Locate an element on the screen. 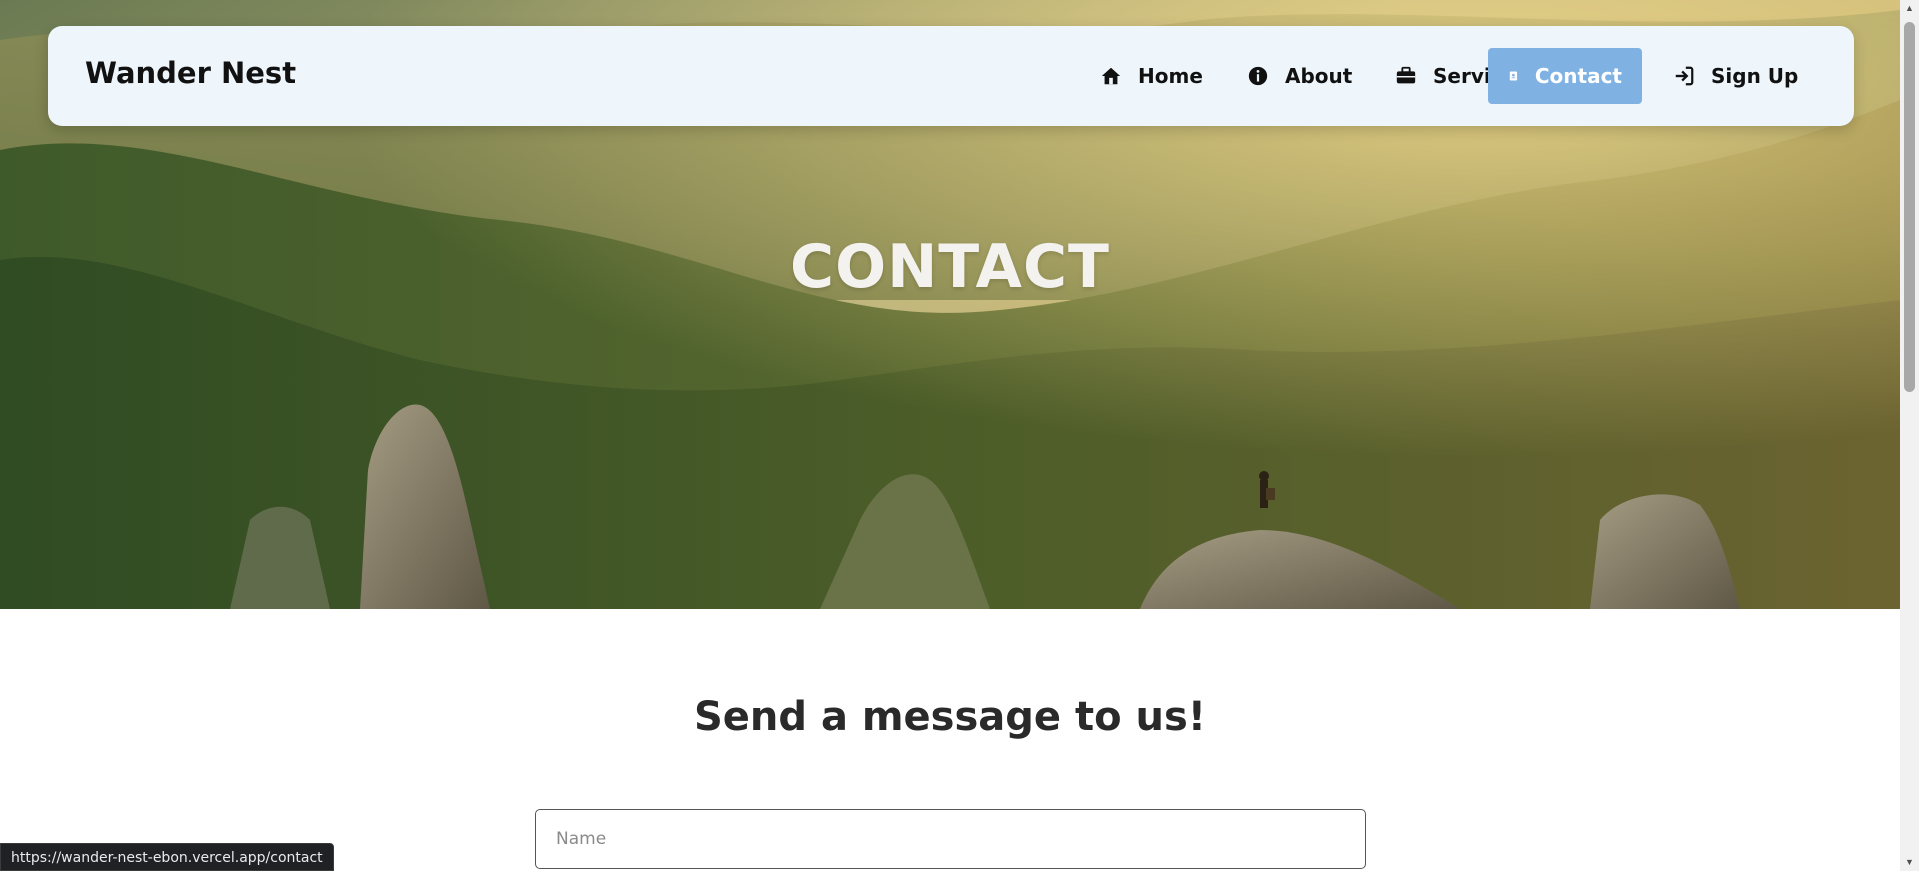 This screenshot has height=871, width=1919. form-title: Send a message to us! is located at coordinates (950, 717).